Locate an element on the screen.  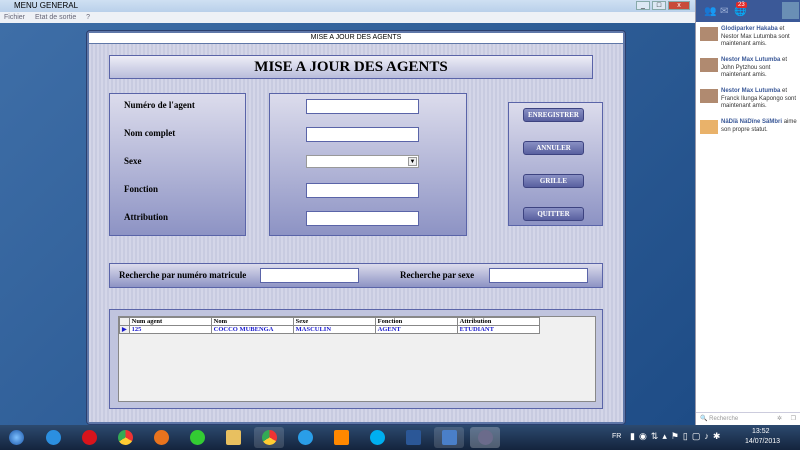
maximize-button: □ is located at coordinates (659, 5).